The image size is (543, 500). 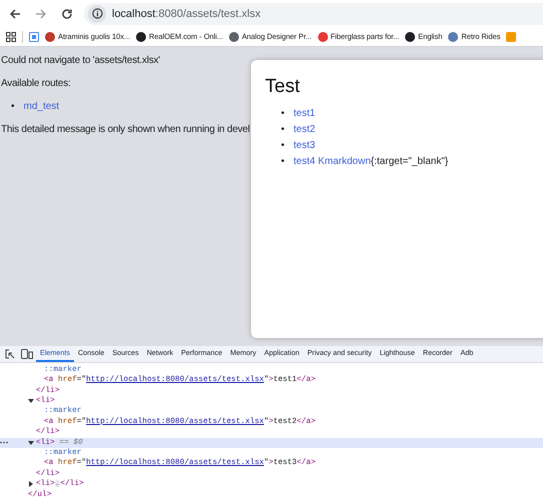 I want to click on test-link: test3, so click(x=305, y=146).